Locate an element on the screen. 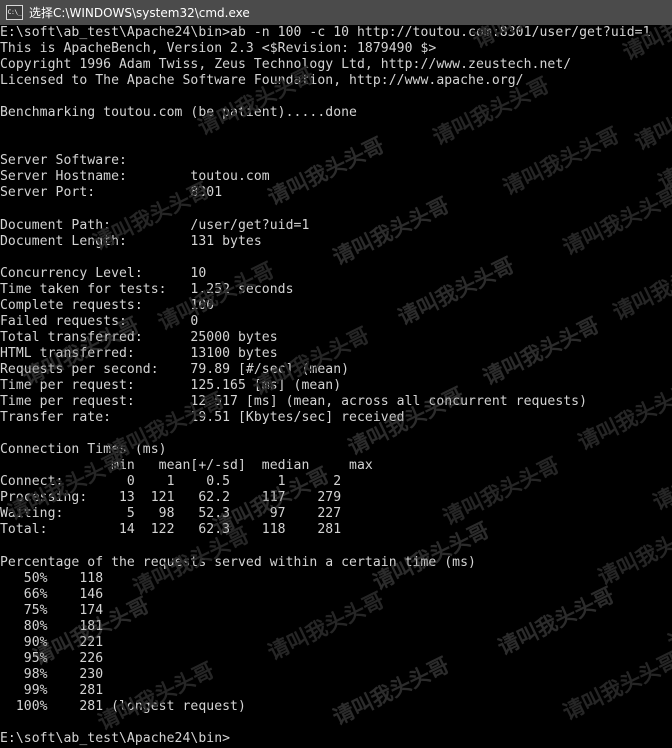 The height and width of the screenshot is (748, 672). cmd-console-icon-glyph: C:\_ is located at coordinates (14, 12).